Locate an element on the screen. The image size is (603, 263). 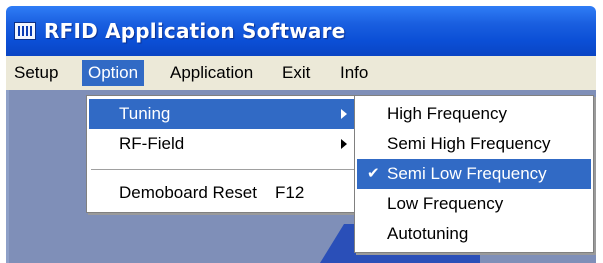
menu-item-demoboard-reset: Demoboard Reset F12 is located at coordinates (223, 193).